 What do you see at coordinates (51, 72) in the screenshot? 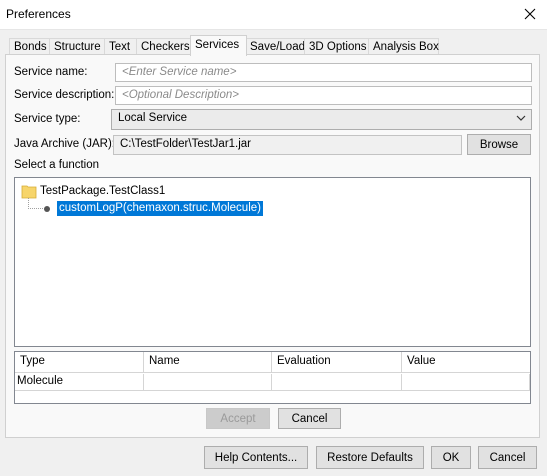
I see `service-name-label: Service name:` at bounding box center [51, 72].